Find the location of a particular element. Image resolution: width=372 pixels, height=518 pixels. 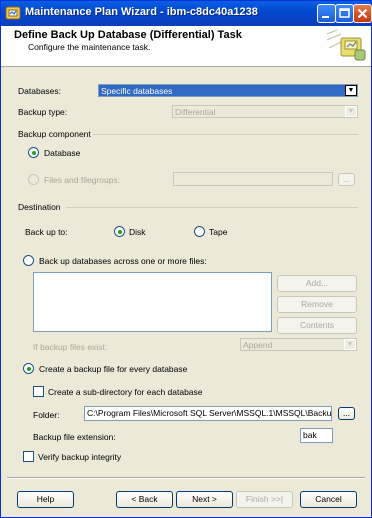

wizard-app-icon is located at coordinates (13, 13).